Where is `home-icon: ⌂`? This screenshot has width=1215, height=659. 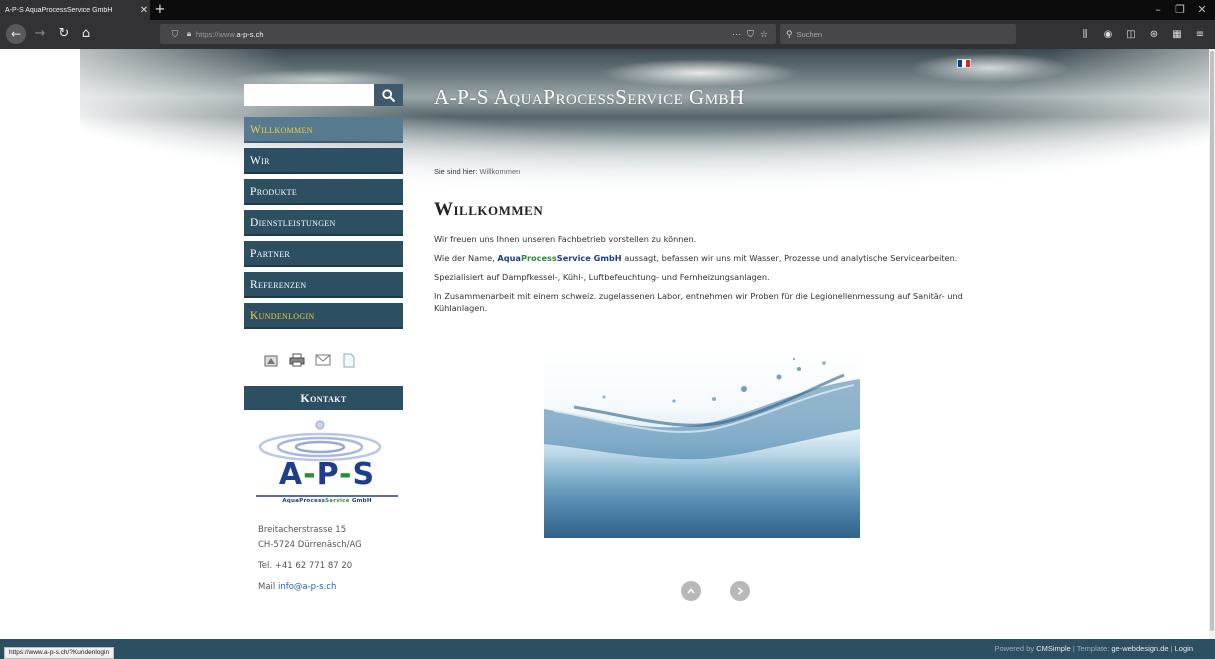
home-icon: ⌂ is located at coordinates (86, 34).